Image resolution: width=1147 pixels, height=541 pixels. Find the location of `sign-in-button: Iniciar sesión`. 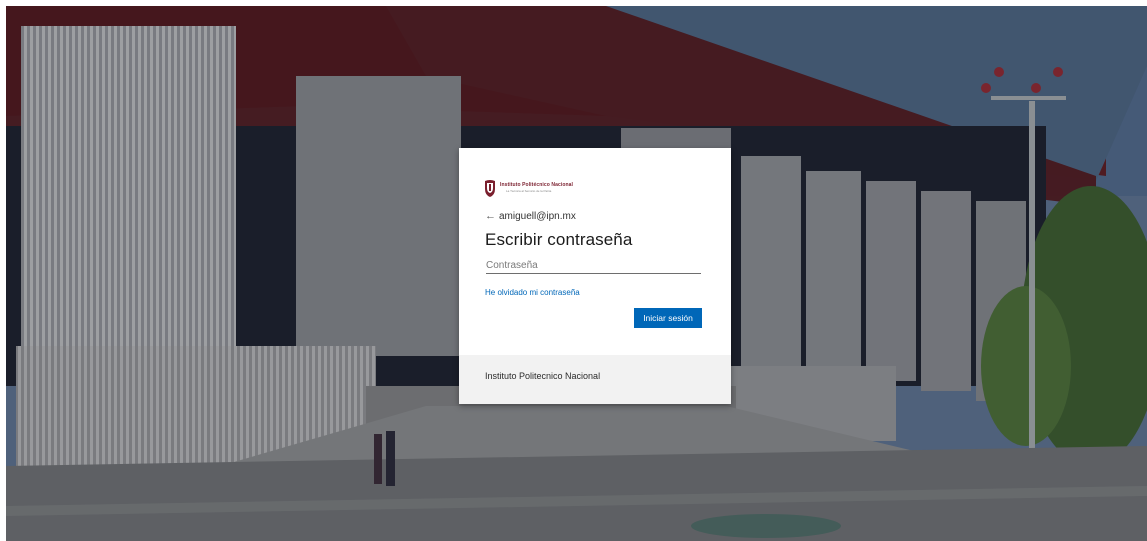

sign-in-button: Iniciar sesión is located at coordinates (668, 318).